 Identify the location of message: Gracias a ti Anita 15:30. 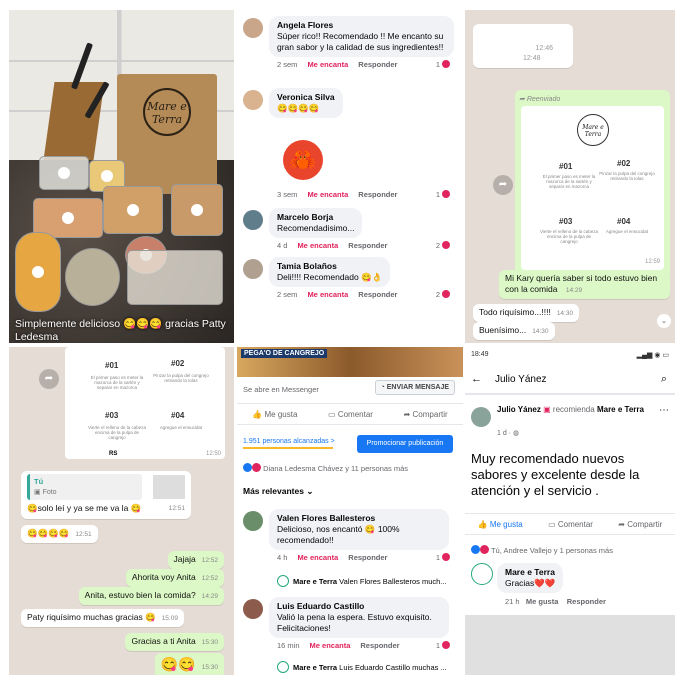
(174, 642).